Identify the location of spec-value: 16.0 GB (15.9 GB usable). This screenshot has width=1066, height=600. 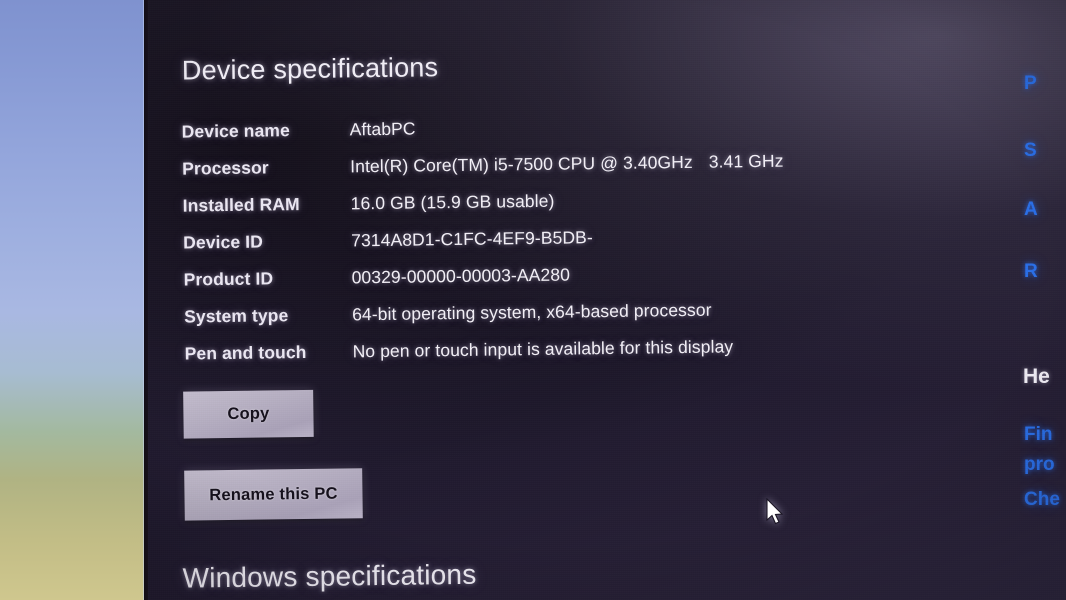
(453, 203).